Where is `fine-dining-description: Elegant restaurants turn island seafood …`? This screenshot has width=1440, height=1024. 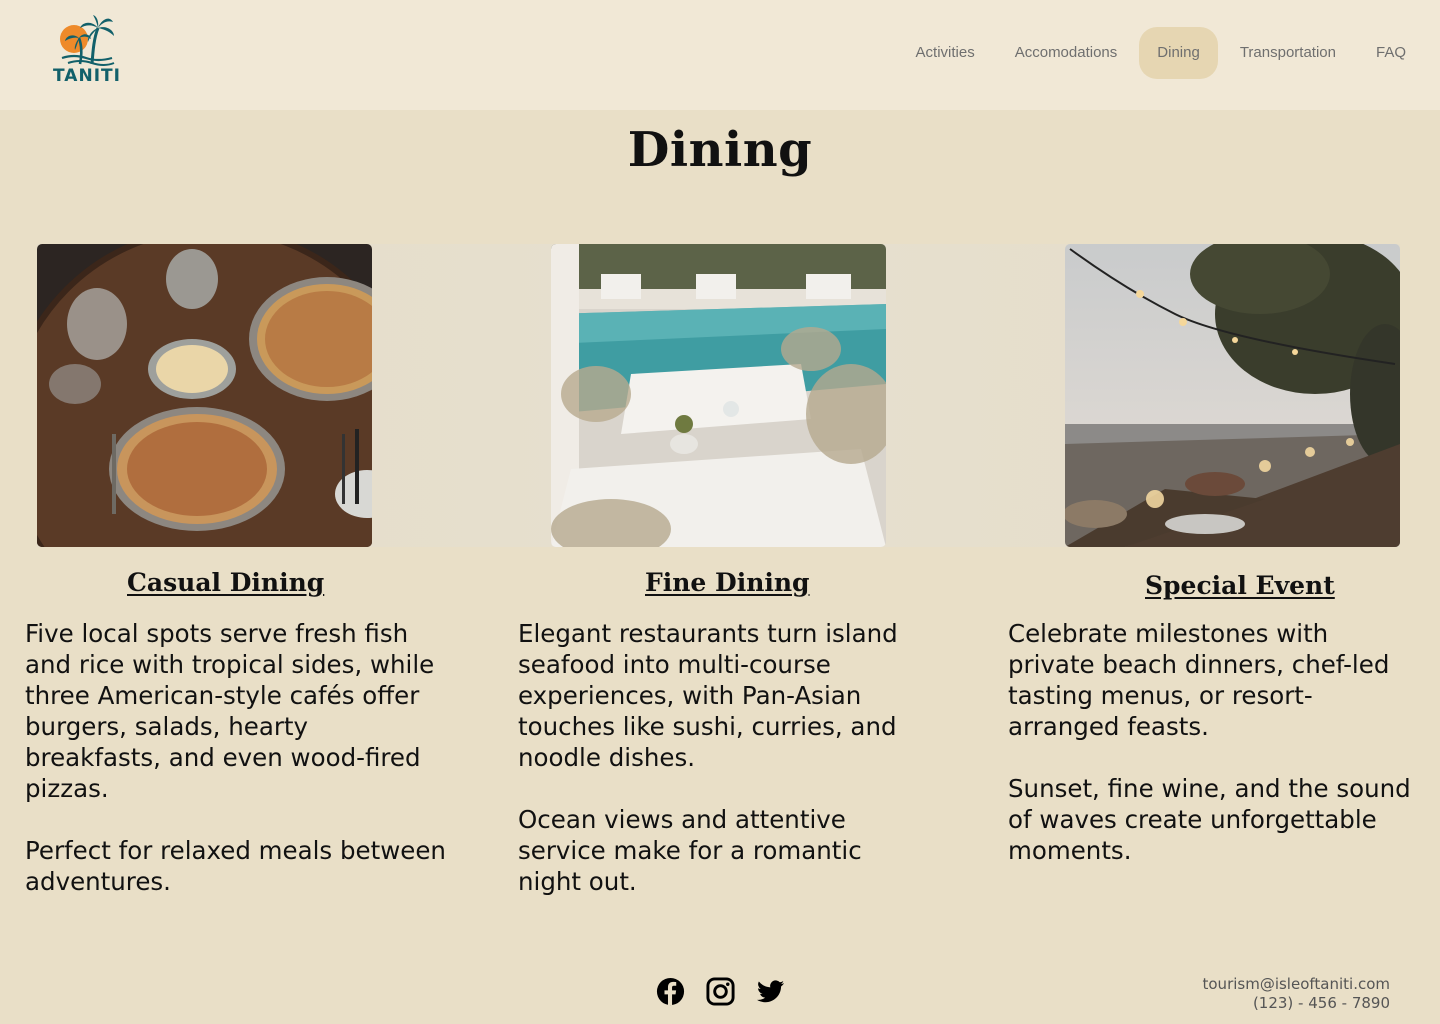 fine-dining-description: Elegant restaurants turn island seafood … is located at coordinates (723, 757).